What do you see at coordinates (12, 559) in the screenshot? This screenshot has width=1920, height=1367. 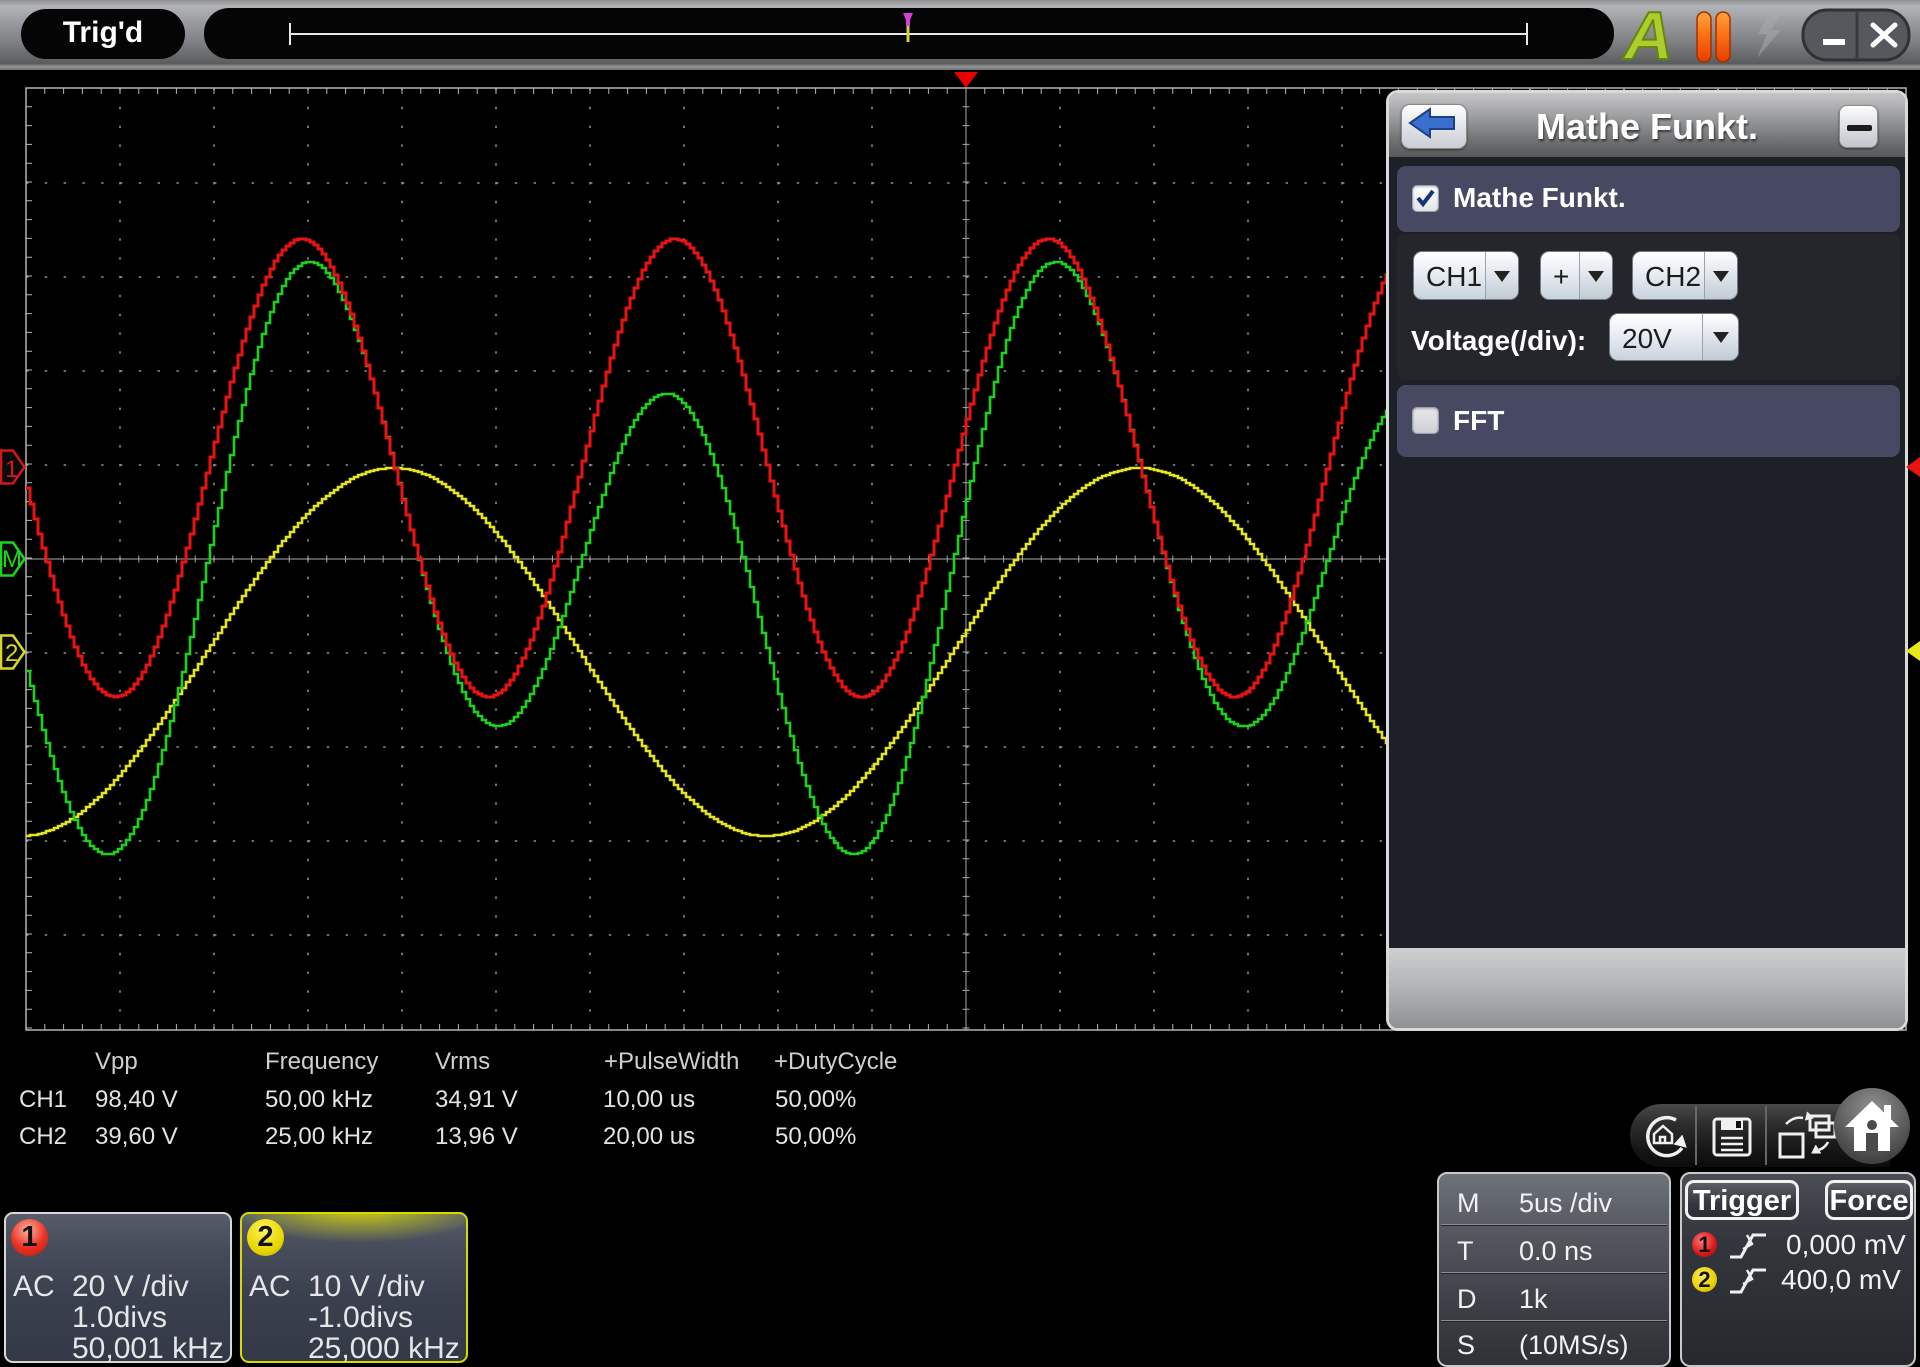 I see `svg-text: M` at bounding box center [12, 559].